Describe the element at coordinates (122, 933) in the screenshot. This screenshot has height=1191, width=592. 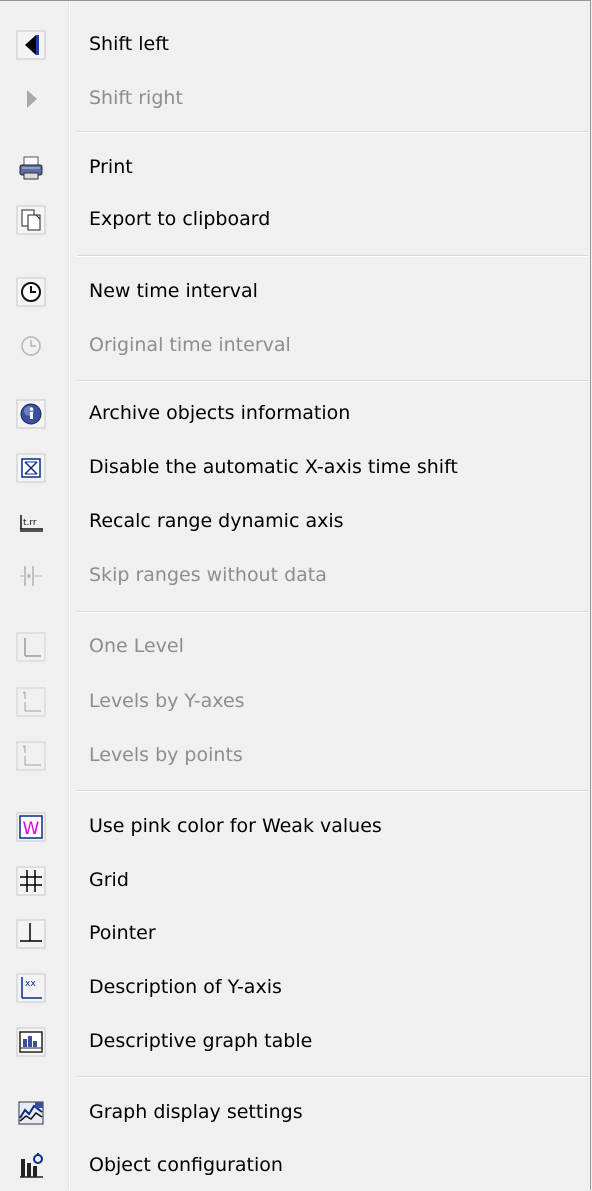
I see `menu-item-label: Pointer` at that location.